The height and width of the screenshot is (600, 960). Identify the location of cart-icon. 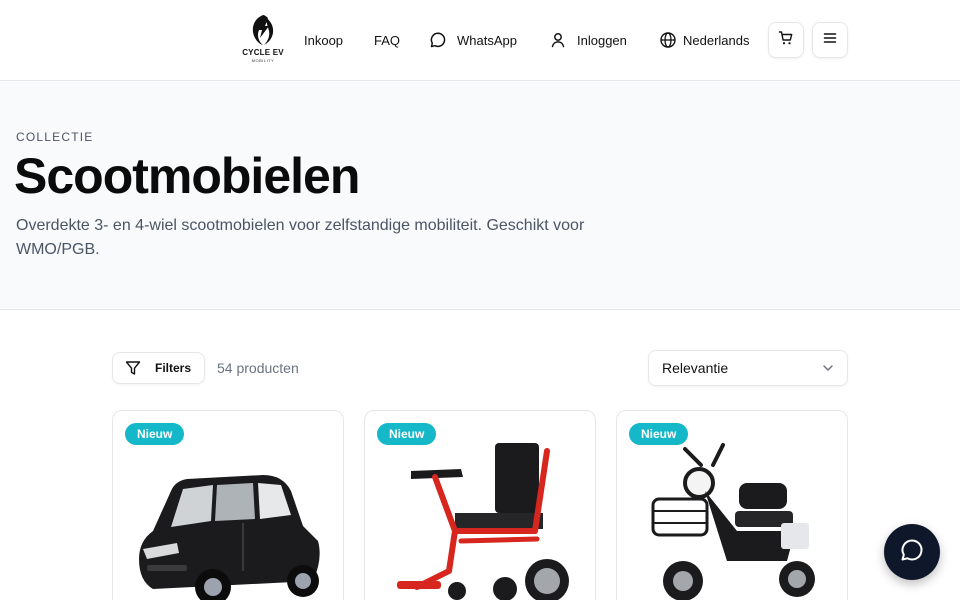
(786, 40).